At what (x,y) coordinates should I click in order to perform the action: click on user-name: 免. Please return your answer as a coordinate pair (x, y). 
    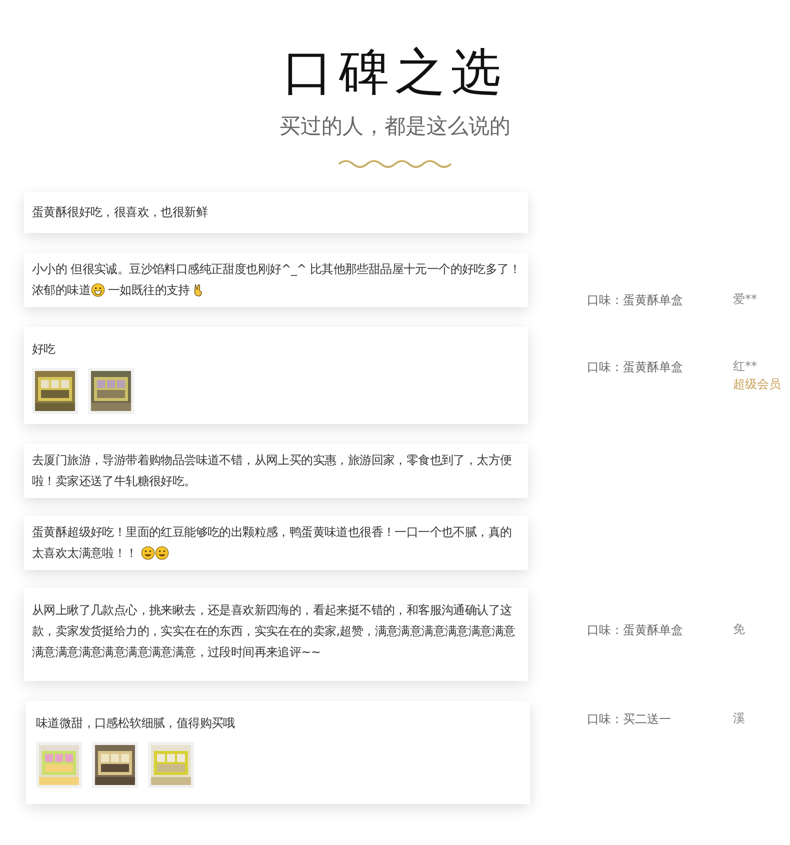
    Looking at the image, I should click on (739, 629).